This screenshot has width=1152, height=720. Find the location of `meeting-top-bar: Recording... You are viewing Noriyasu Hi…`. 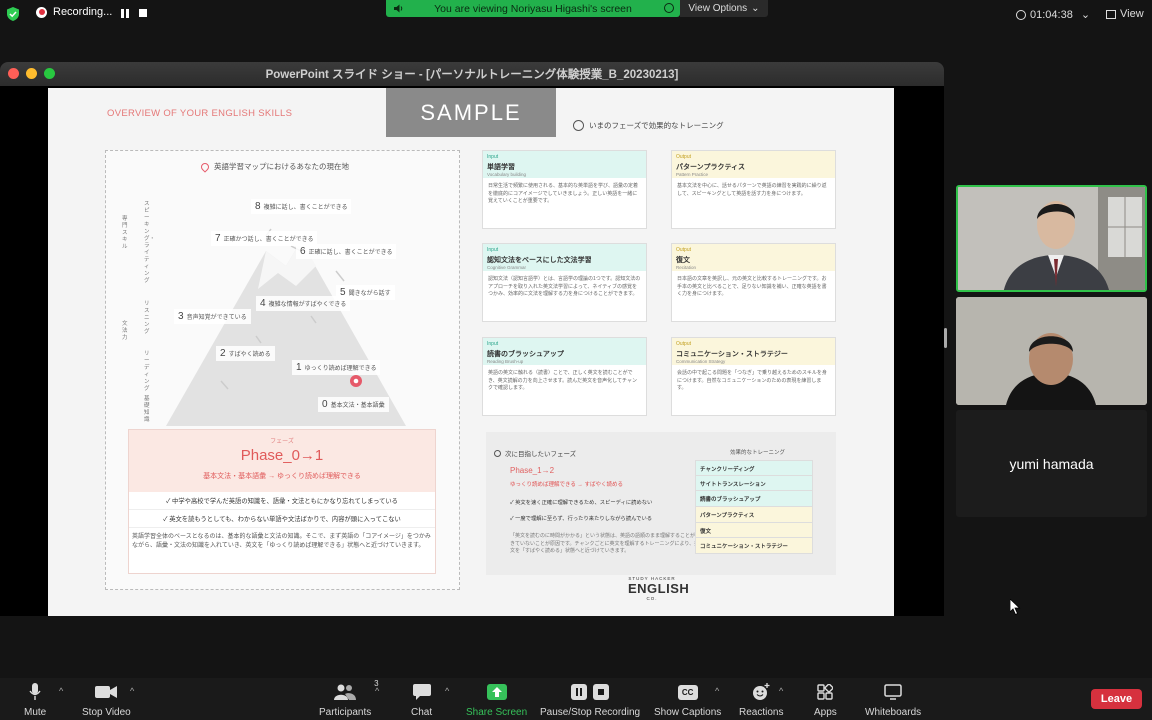

meeting-top-bar: Recording... You are viewing Noriyasu Hi… is located at coordinates (576, 14).